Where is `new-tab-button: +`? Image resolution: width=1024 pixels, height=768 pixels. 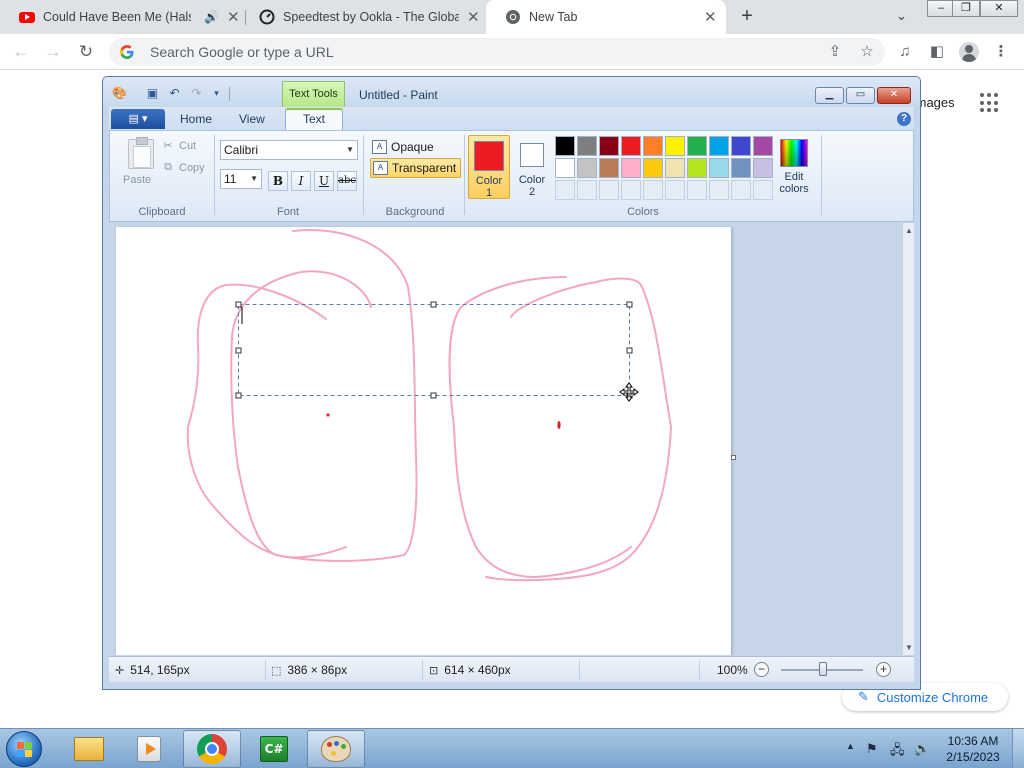 new-tab-button: + is located at coordinates (747, 17).